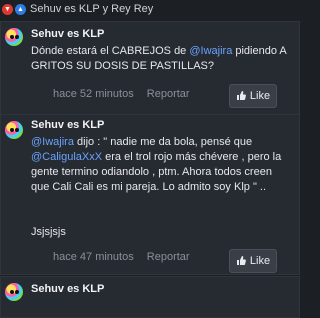 The height and width of the screenshot is (318, 320). I want to click on post-meta: hace 47 minutos Reportar, so click(126, 257).